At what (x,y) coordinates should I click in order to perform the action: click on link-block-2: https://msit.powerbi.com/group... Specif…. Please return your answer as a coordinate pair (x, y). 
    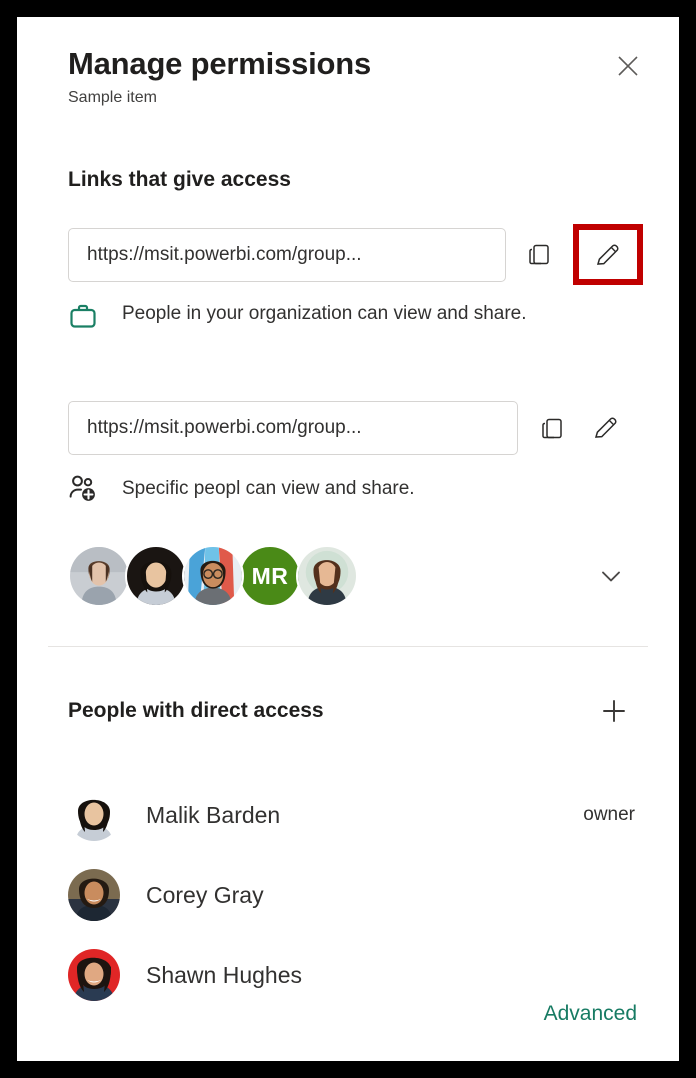
    Looking at the image, I should click on (355, 453).